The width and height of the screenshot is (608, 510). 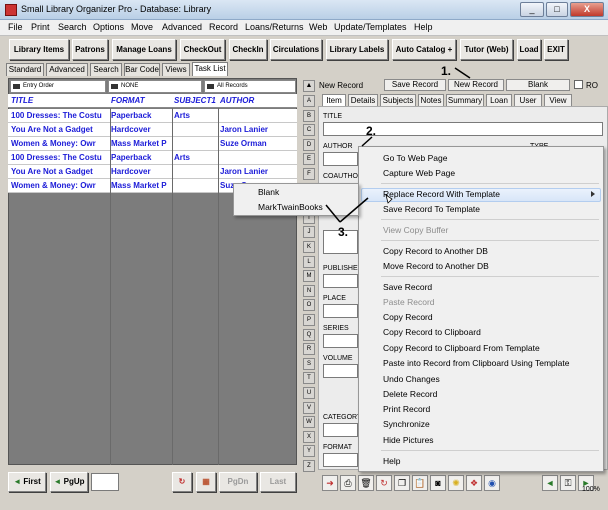 What do you see at coordinates (108, 27) in the screenshot?
I see `menu-options: Options` at bounding box center [108, 27].